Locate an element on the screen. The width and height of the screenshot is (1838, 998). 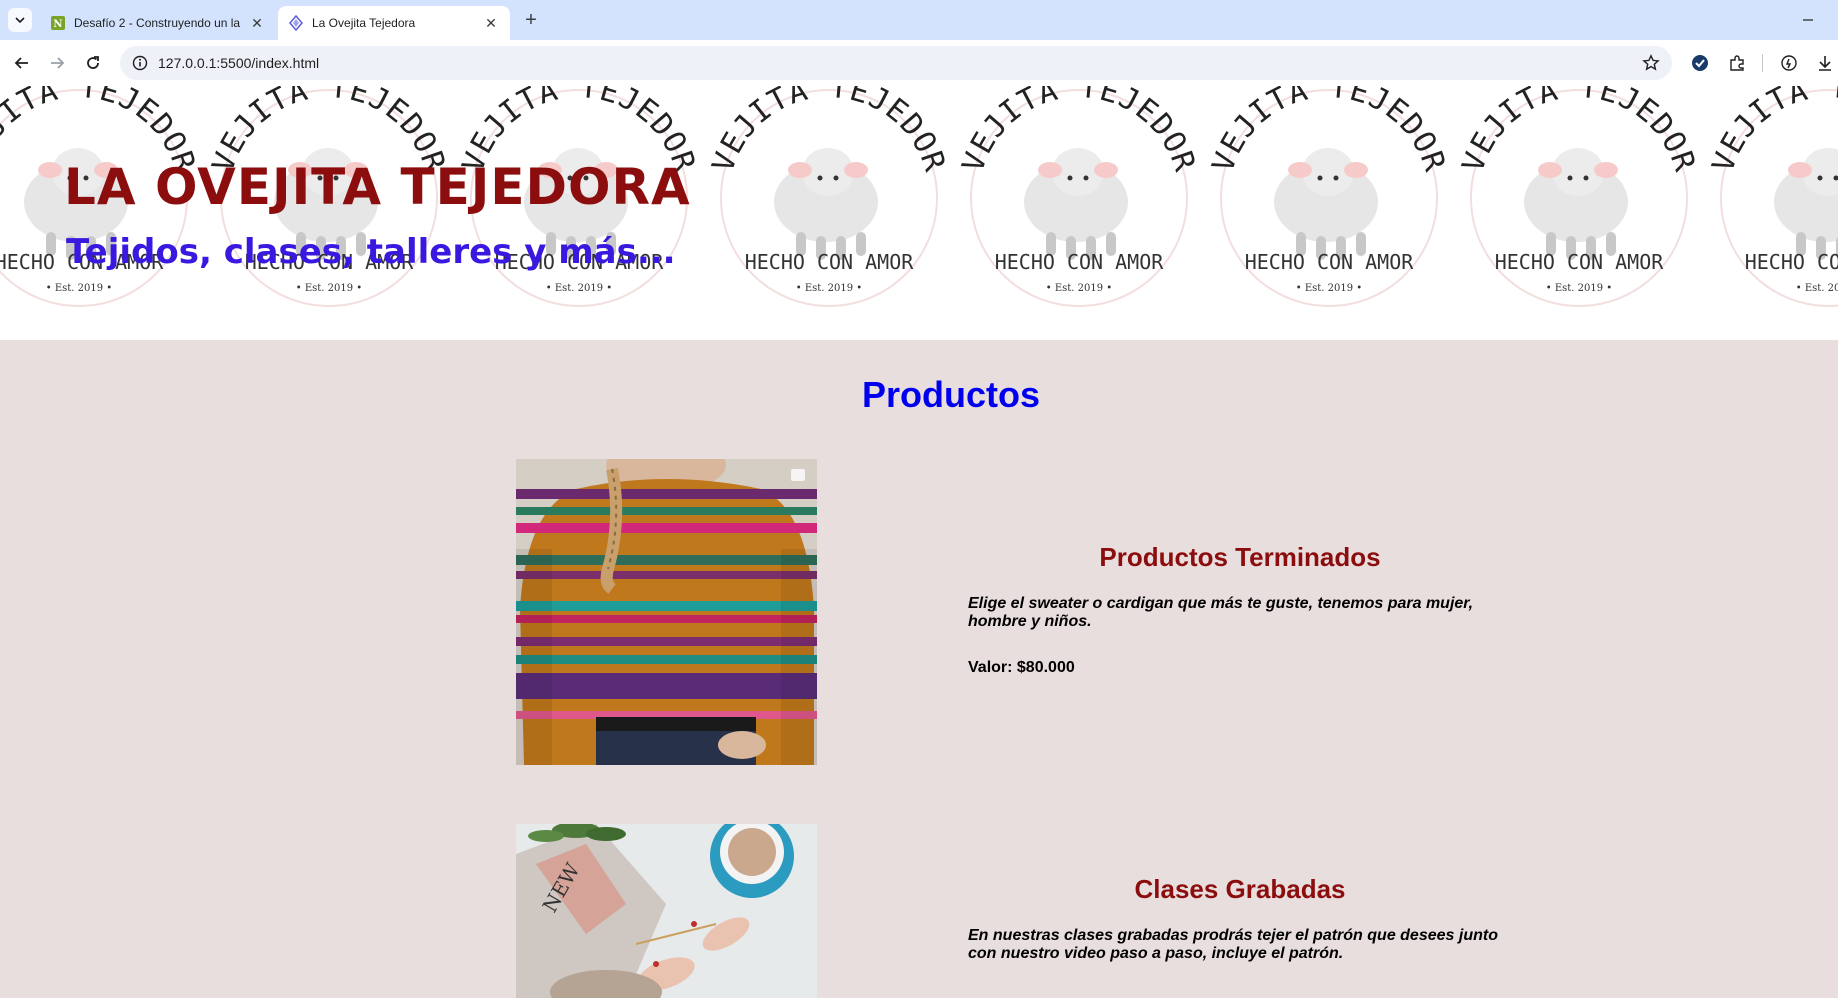
tab-desafio: N Desafío 2 - Construyendo un la ✕ is located at coordinates (158, 23).